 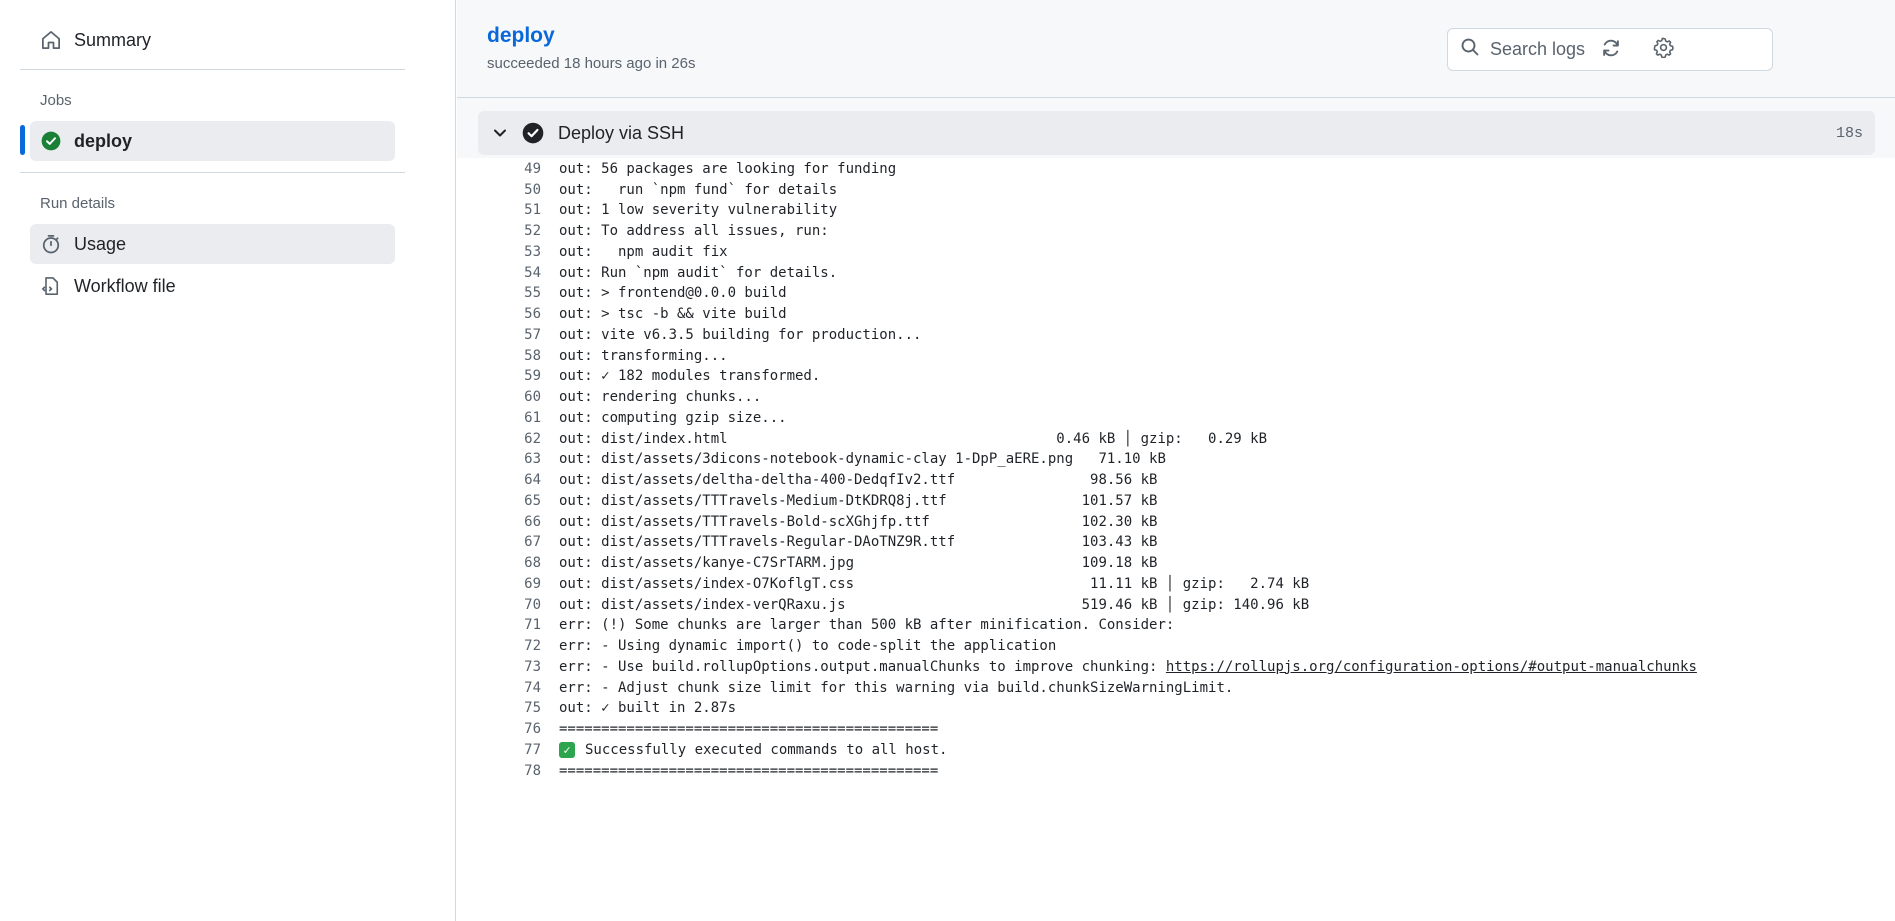 I want to click on log-text: out: Run `npm audit` for details., so click(x=698, y=273).